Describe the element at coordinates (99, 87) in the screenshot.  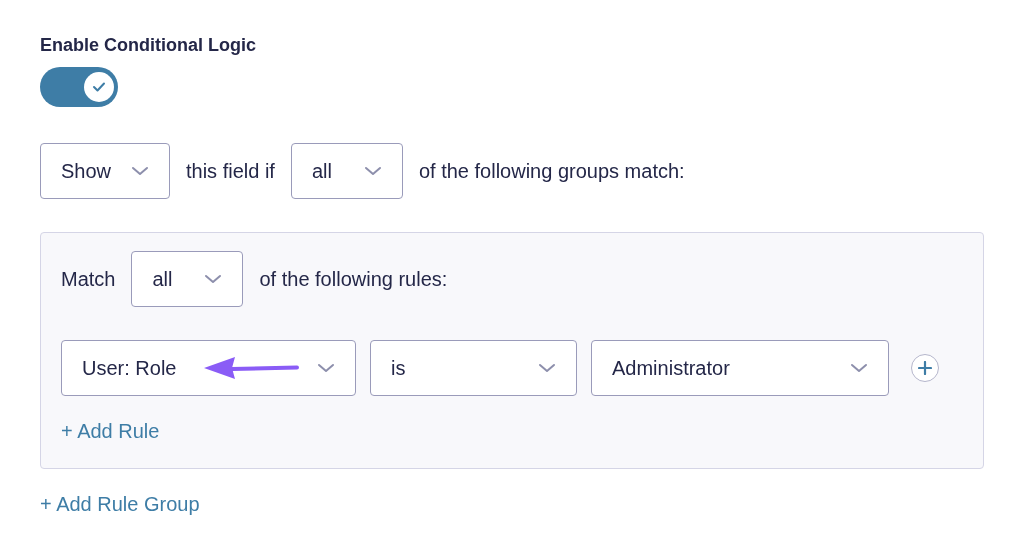
I see `checkmark-icon` at that location.